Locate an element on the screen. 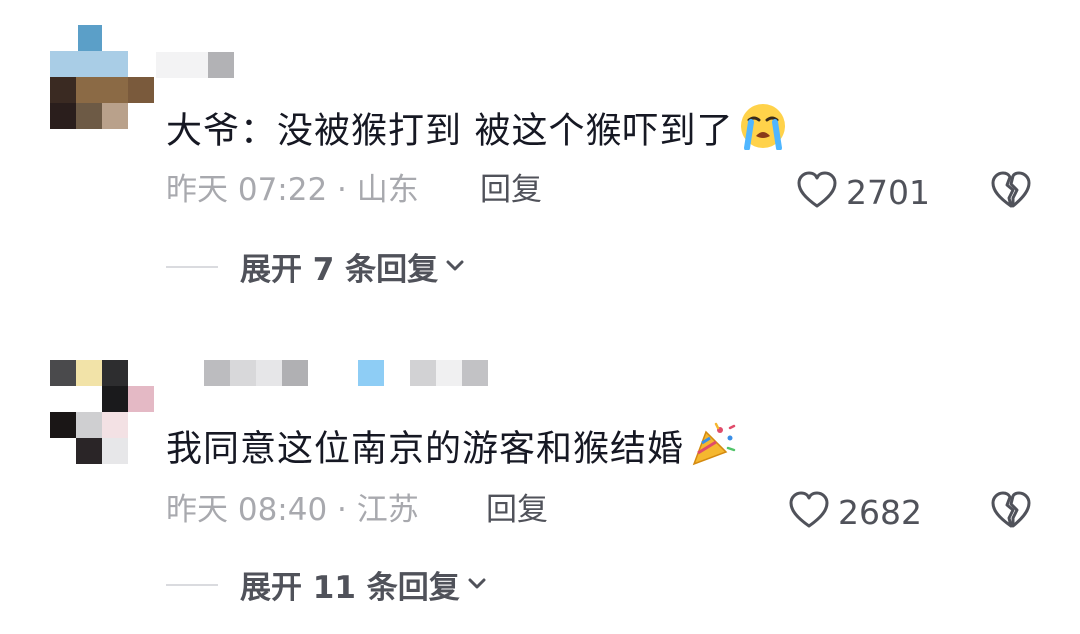 This screenshot has width=1080, height=634. comment-meta: 昨天 07:22 · 山东 is located at coordinates (292, 190).